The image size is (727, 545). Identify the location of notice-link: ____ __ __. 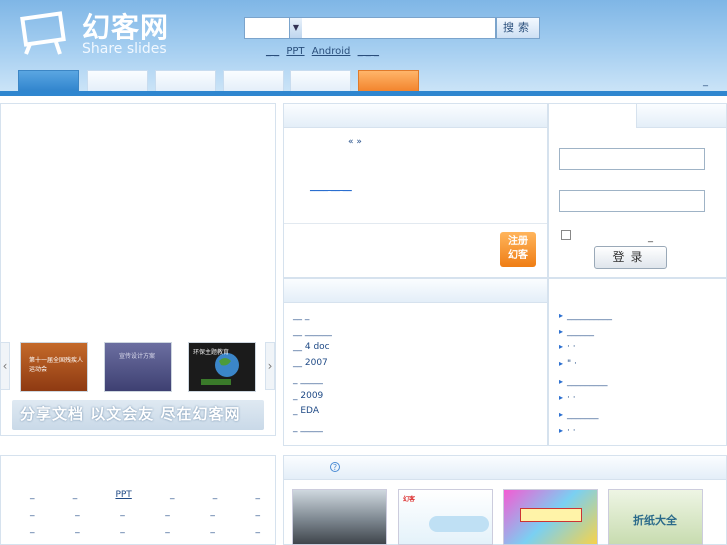
(331, 187).